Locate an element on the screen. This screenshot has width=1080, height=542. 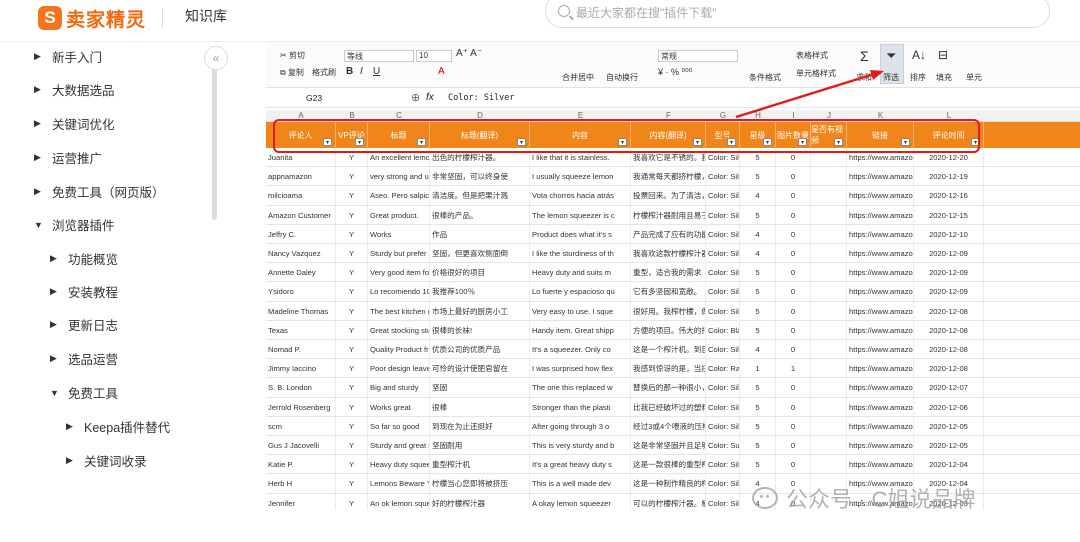
annotation-arrow is located at coordinates (809, 94).